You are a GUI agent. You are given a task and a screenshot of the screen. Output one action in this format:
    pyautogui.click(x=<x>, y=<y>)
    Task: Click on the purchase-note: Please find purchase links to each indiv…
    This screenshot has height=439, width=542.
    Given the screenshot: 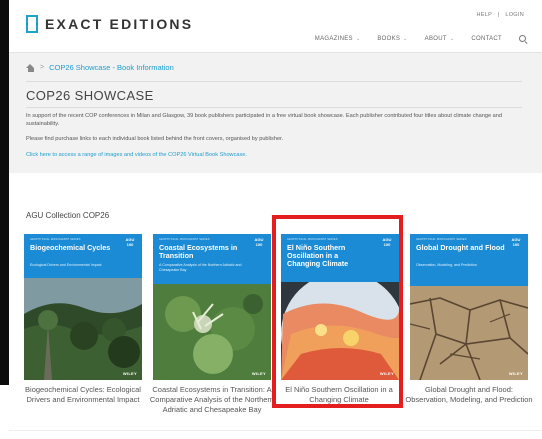 What is the action you would take?
    pyautogui.click(x=155, y=139)
    